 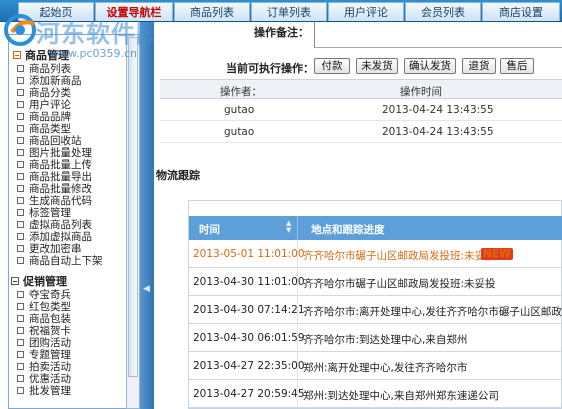 I want to click on operator-cell: gutao, so click(x=239, y=132).